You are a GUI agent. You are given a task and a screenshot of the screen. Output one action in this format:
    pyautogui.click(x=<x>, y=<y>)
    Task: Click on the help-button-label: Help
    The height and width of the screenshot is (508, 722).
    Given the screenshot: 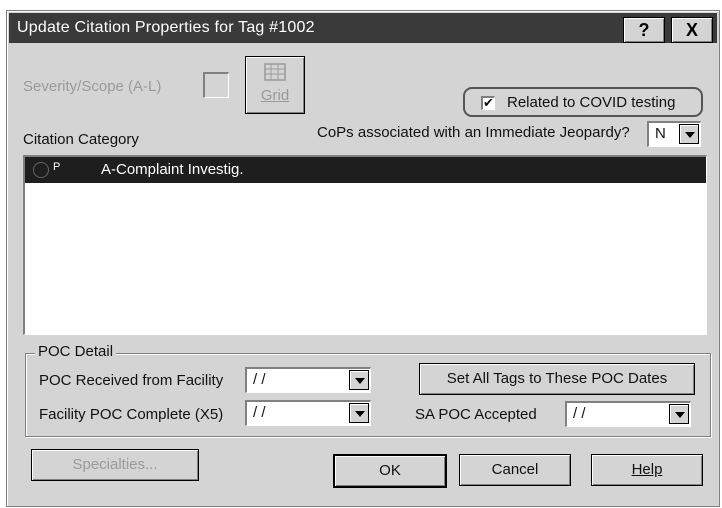 What is the action you would take?
    pyautogui.click(x=647, y=469)
    